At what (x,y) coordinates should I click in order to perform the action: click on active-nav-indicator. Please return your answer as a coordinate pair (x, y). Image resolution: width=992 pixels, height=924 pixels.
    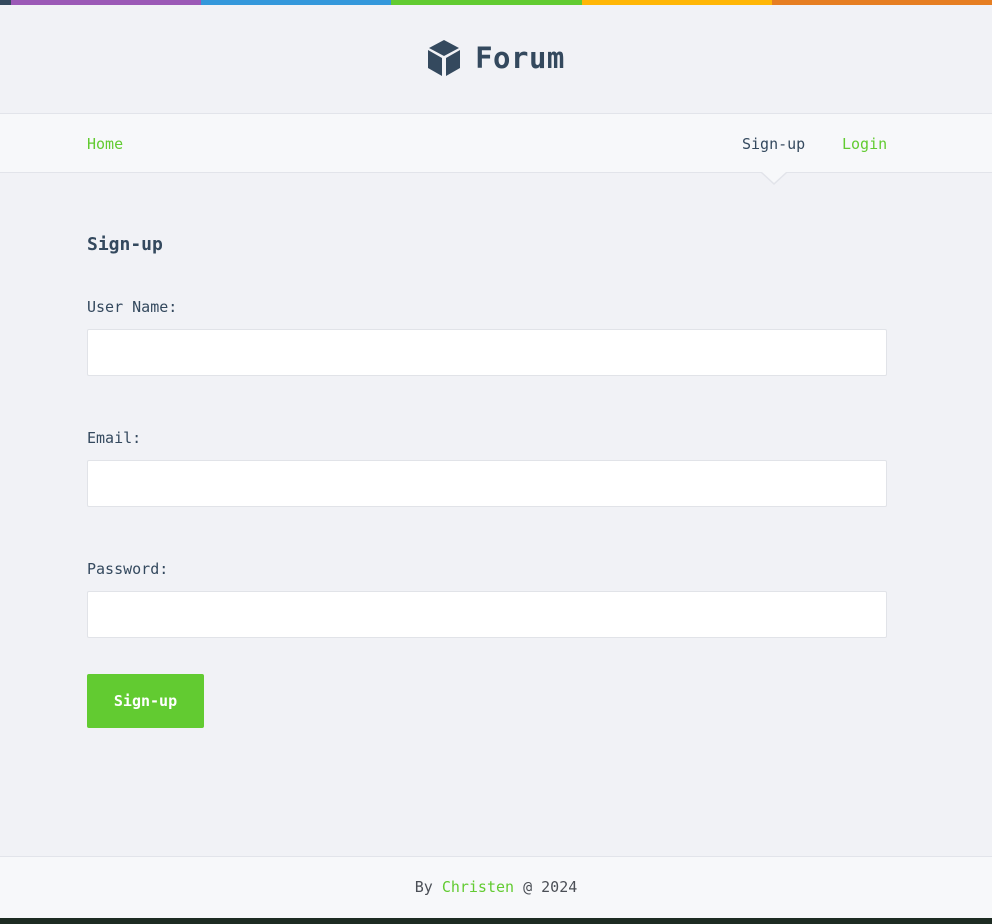
    Looking at the image, I should click on (774, 177).